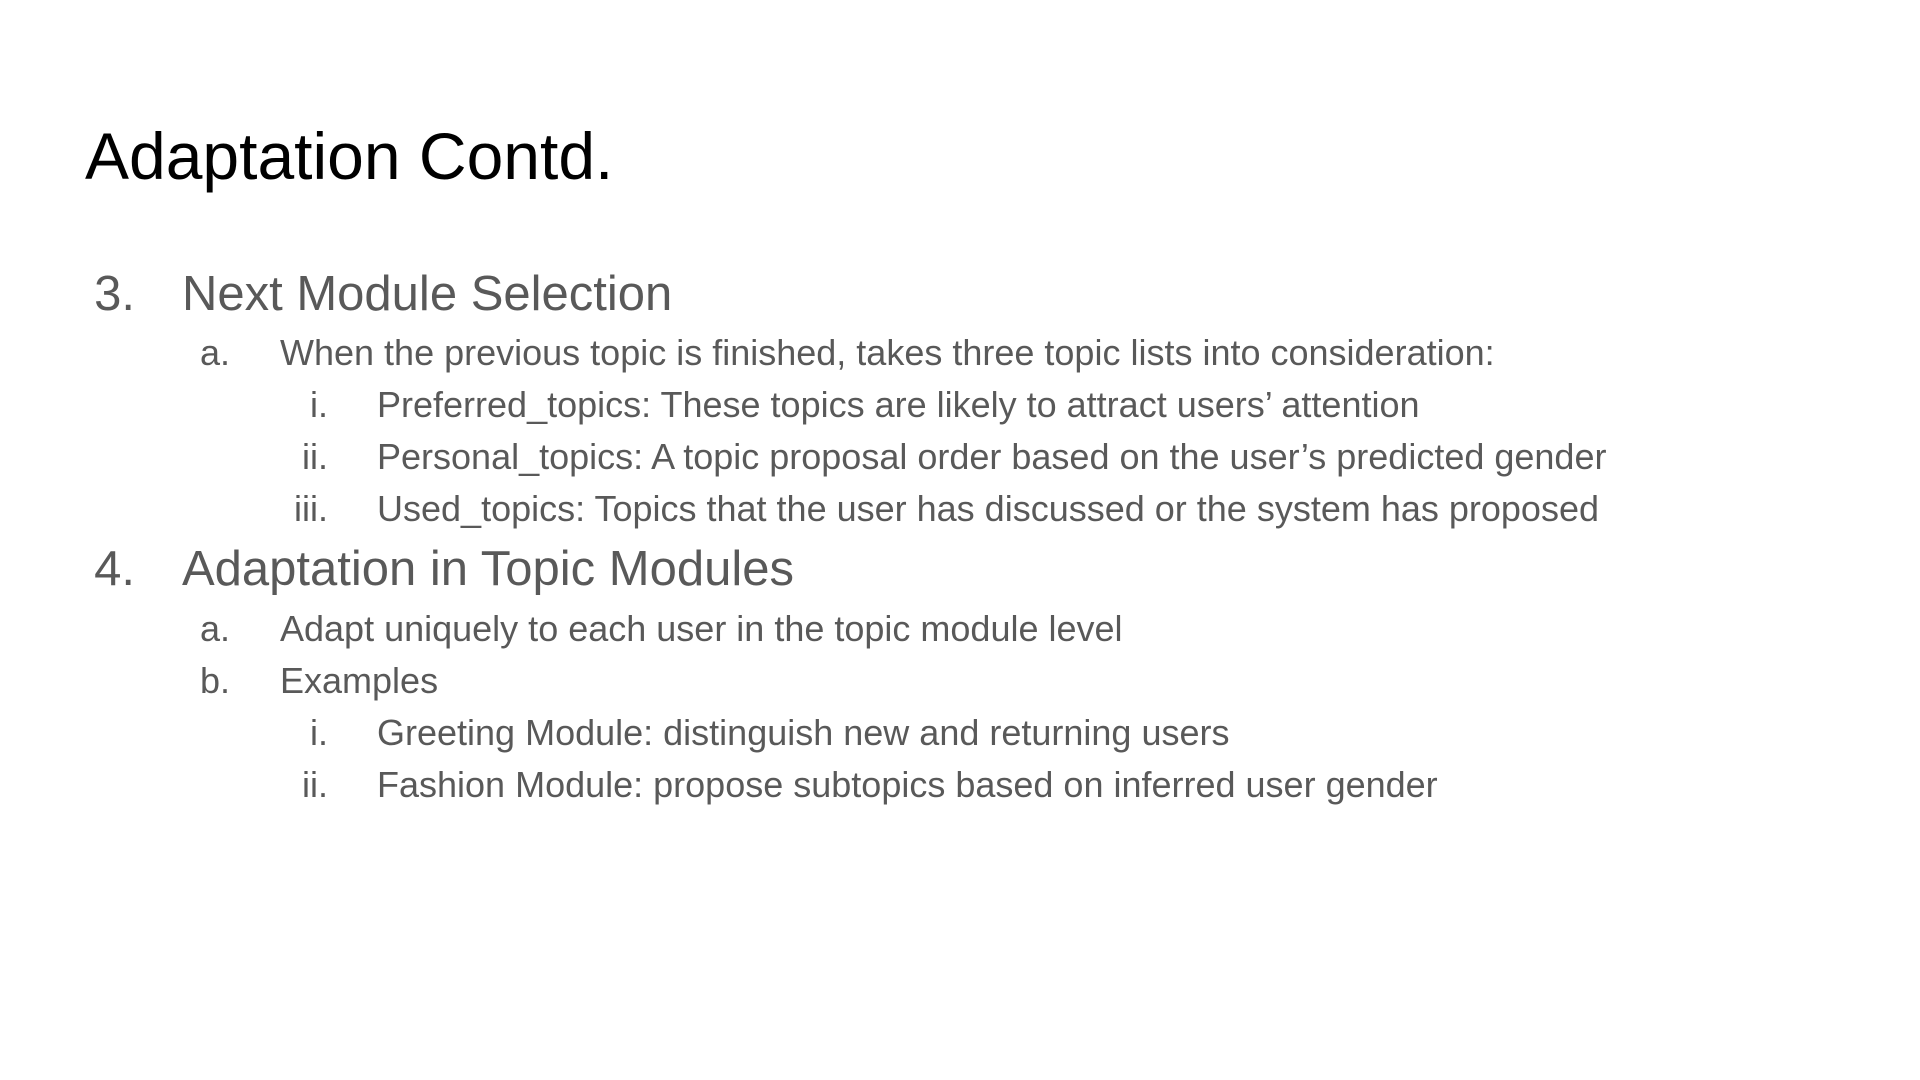 The image size is (1920, 1080). I want to click on list-item-text: Examples, so click(359, 680).